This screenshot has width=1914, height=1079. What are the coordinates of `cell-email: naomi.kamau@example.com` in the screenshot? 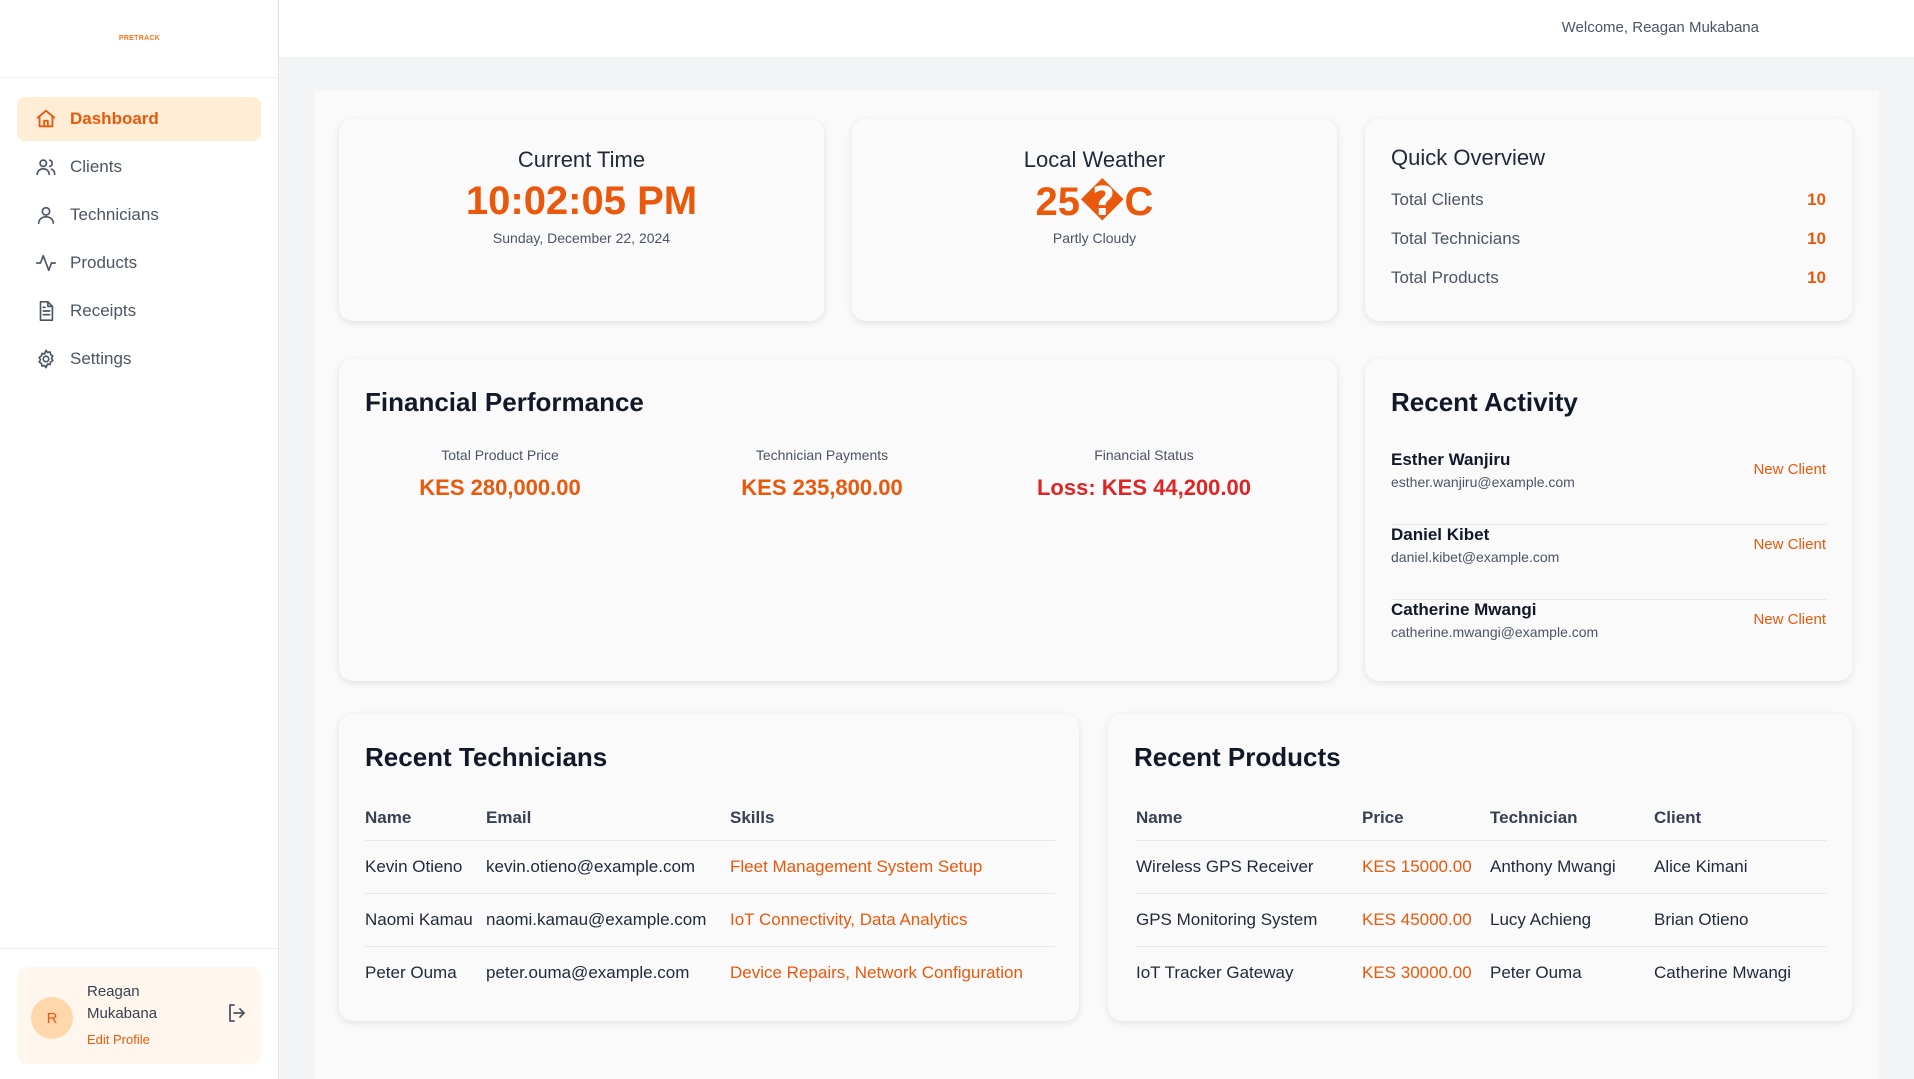 It's located at (608, 920).